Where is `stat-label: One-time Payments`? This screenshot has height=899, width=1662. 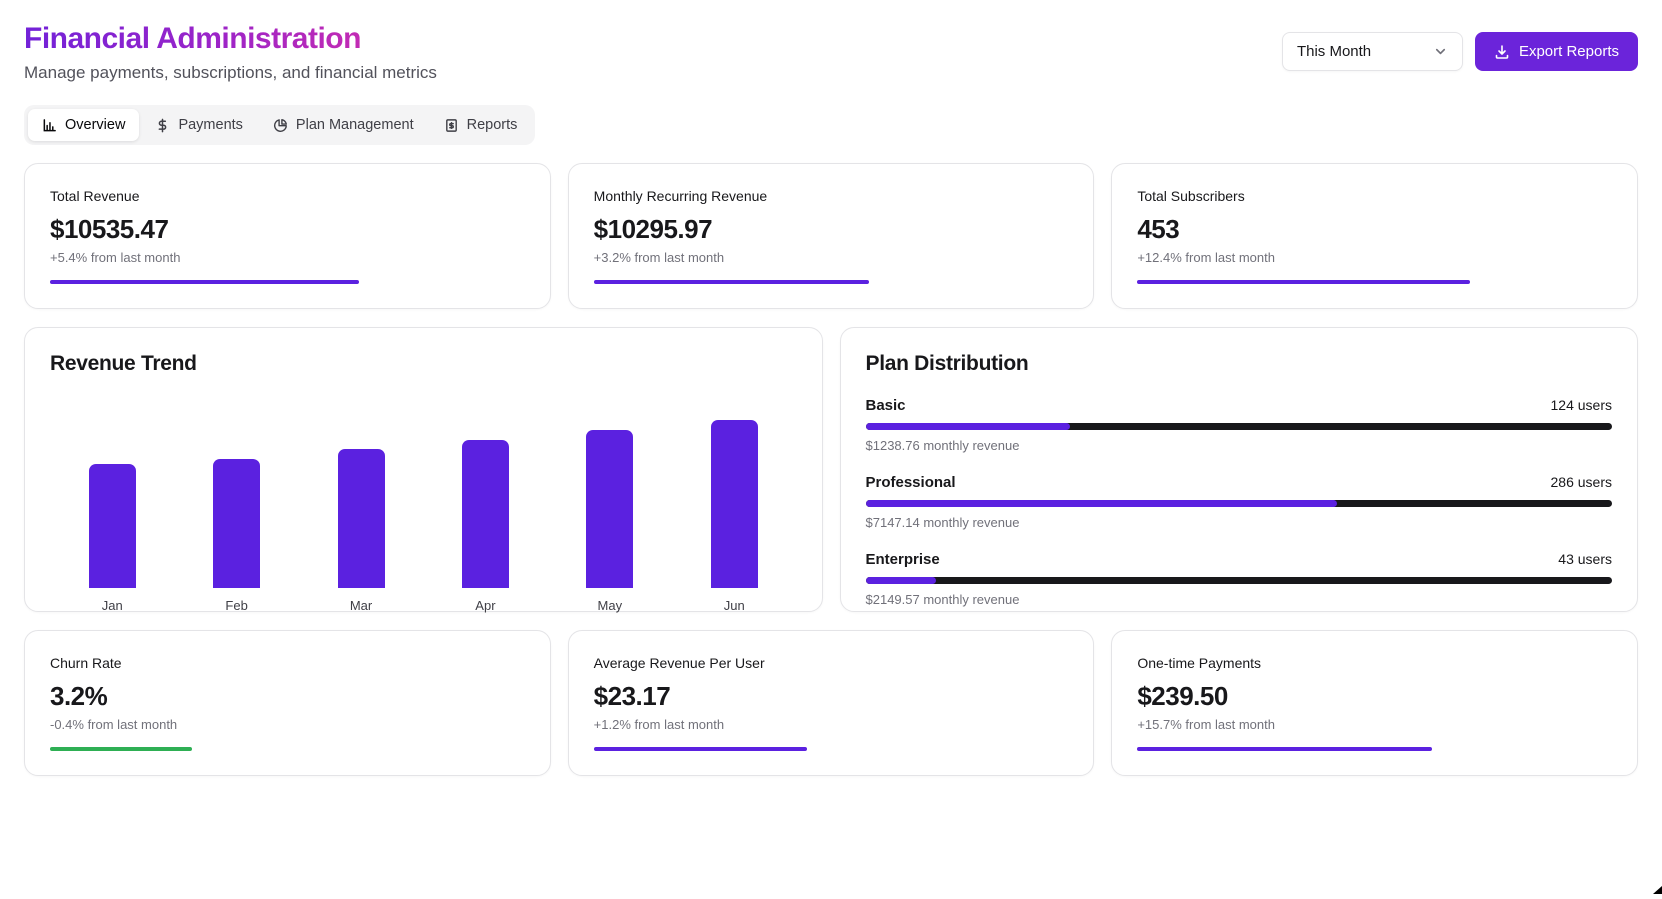
stat-label: One-time Payments is located at coordinates (1199, 663).